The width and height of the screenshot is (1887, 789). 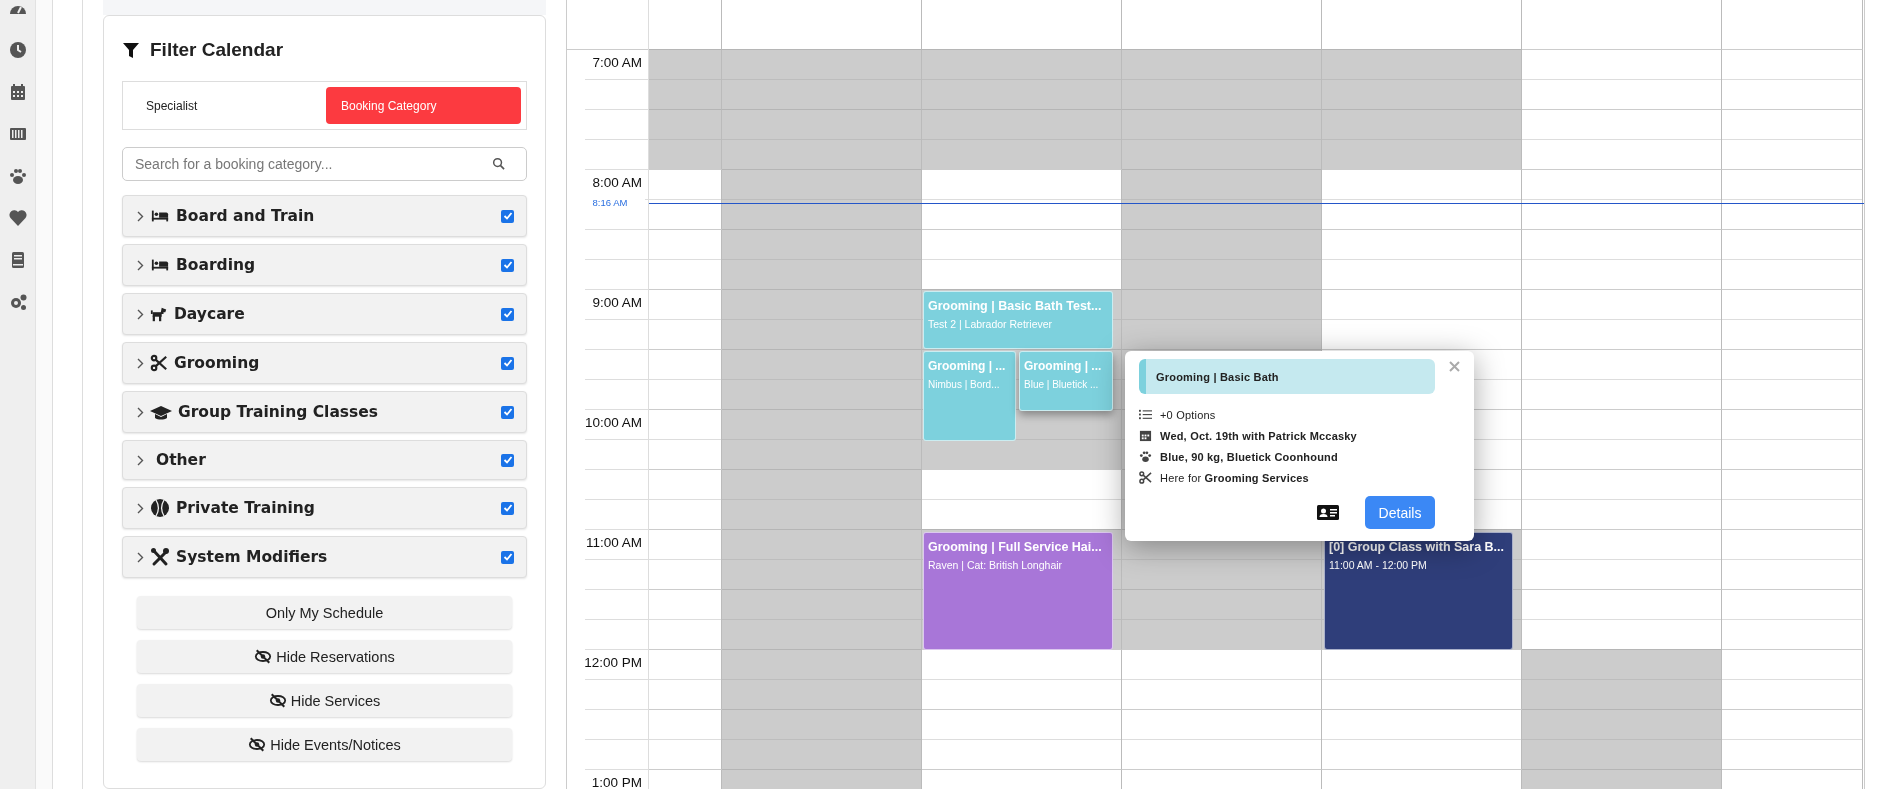 What do you see at coordinates (617, 182) in the screenshot?
I see `time-label: 8:00 AM` at bounding box center [617, 182].